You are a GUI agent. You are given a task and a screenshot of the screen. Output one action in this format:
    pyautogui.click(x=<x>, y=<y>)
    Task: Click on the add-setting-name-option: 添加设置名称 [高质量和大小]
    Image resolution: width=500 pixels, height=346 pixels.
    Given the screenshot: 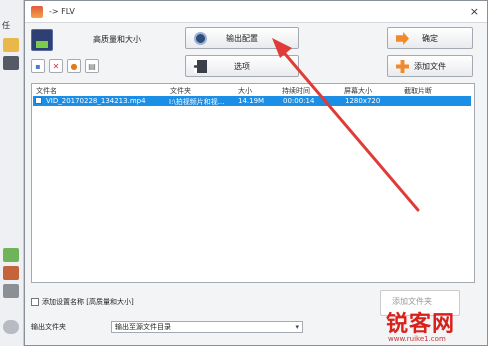 What is the action you would take?
    pyautogui.click(x=82, y=302)
    